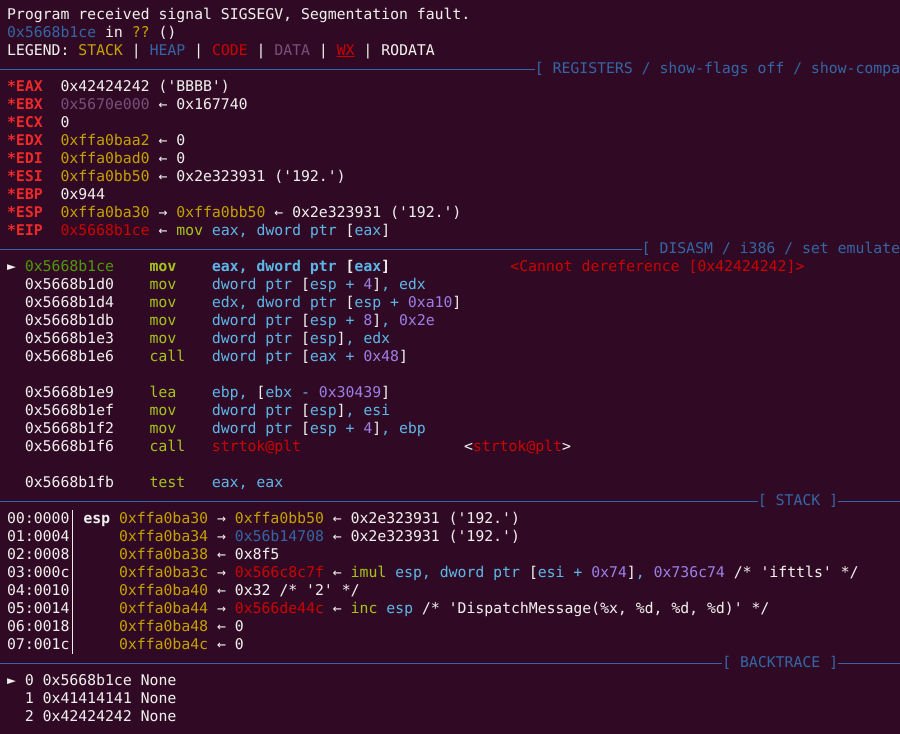  Describe the element at coordinates (105, 105) in the screenshot. I see `data-value: 0x5670e000` at that location.